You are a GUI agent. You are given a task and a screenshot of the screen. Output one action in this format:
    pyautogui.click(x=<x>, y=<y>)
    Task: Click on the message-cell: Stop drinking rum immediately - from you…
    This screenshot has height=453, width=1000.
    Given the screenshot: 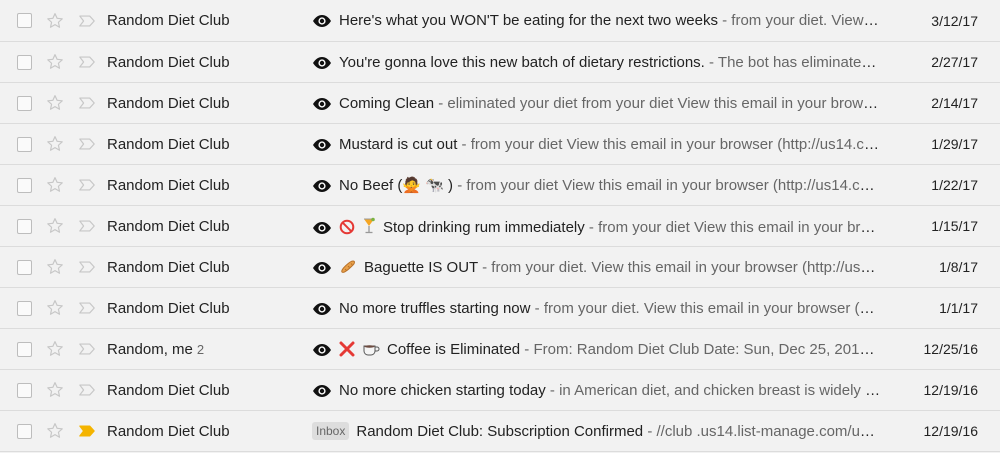 What is the action you would take?
    pyautogui.click(x=597, y=226)
    